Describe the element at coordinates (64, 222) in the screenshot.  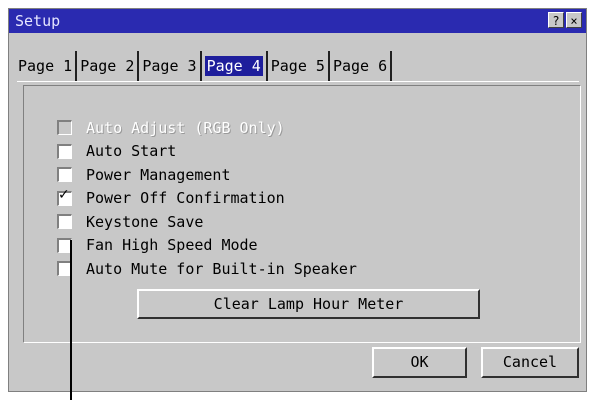
I see `keystone-save-checkbox` at that location.